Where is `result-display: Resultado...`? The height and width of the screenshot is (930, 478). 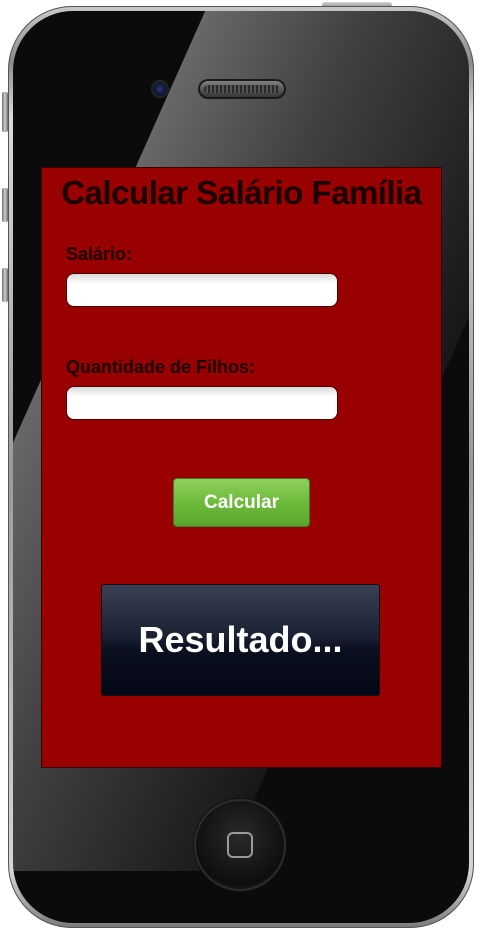
result-display: Resultado... is located at coordinates (240, 640).